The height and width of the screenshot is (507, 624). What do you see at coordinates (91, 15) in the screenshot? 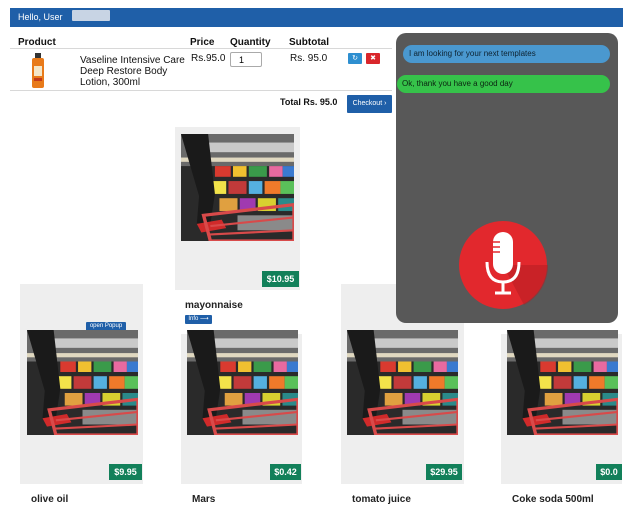
I see `logout-button` at bounding box center [91, 15].